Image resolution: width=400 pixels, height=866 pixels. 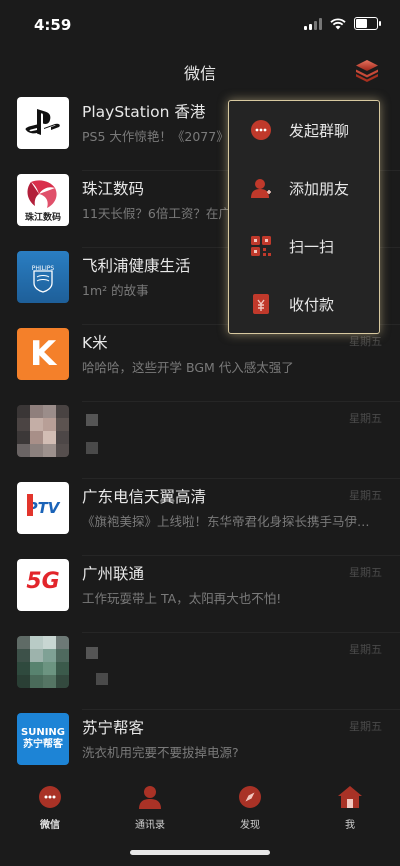 I want to click on avatar: PTV, so click(x=43, y=508).